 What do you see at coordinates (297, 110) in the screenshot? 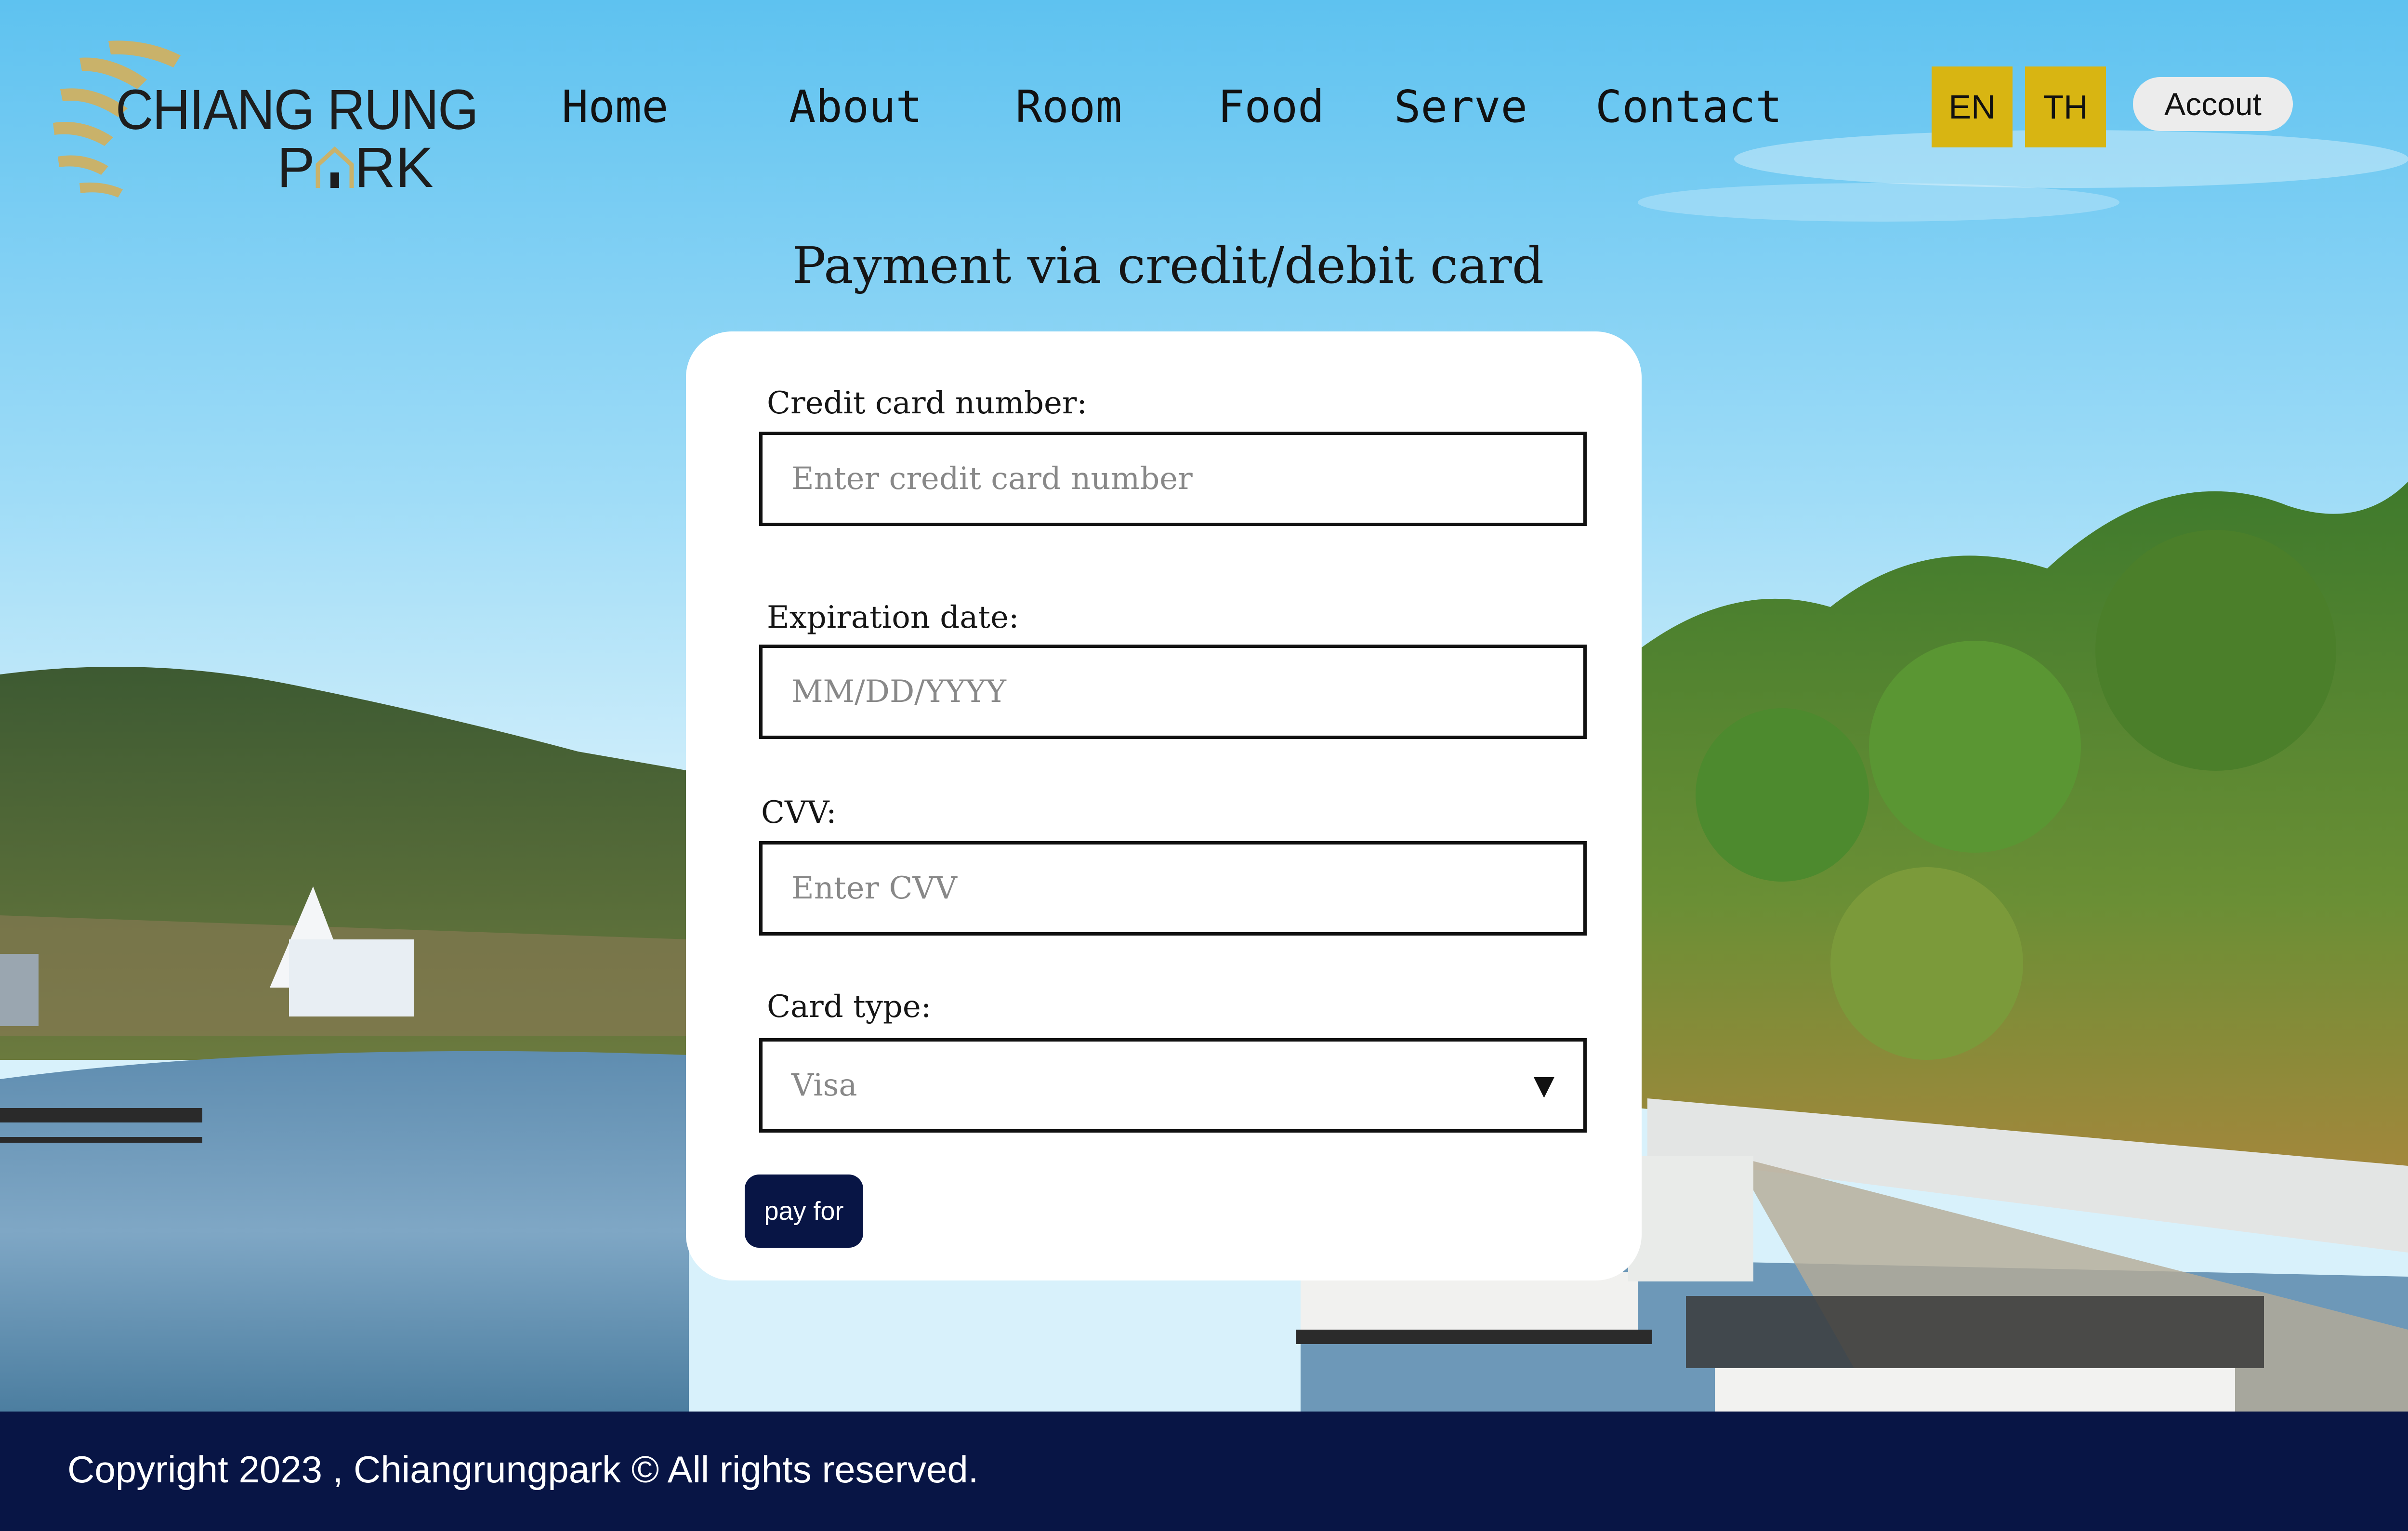
I see `brand-name-line1: CHIANG RUNG` at bounding box center [297, 110].